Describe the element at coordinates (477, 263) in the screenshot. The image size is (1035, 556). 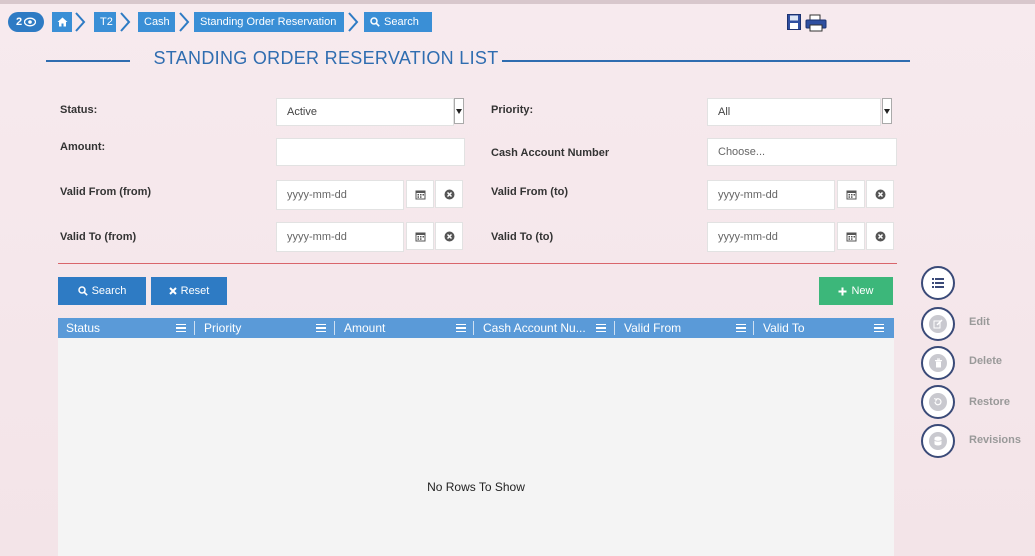
I see `form-divider` at that location.